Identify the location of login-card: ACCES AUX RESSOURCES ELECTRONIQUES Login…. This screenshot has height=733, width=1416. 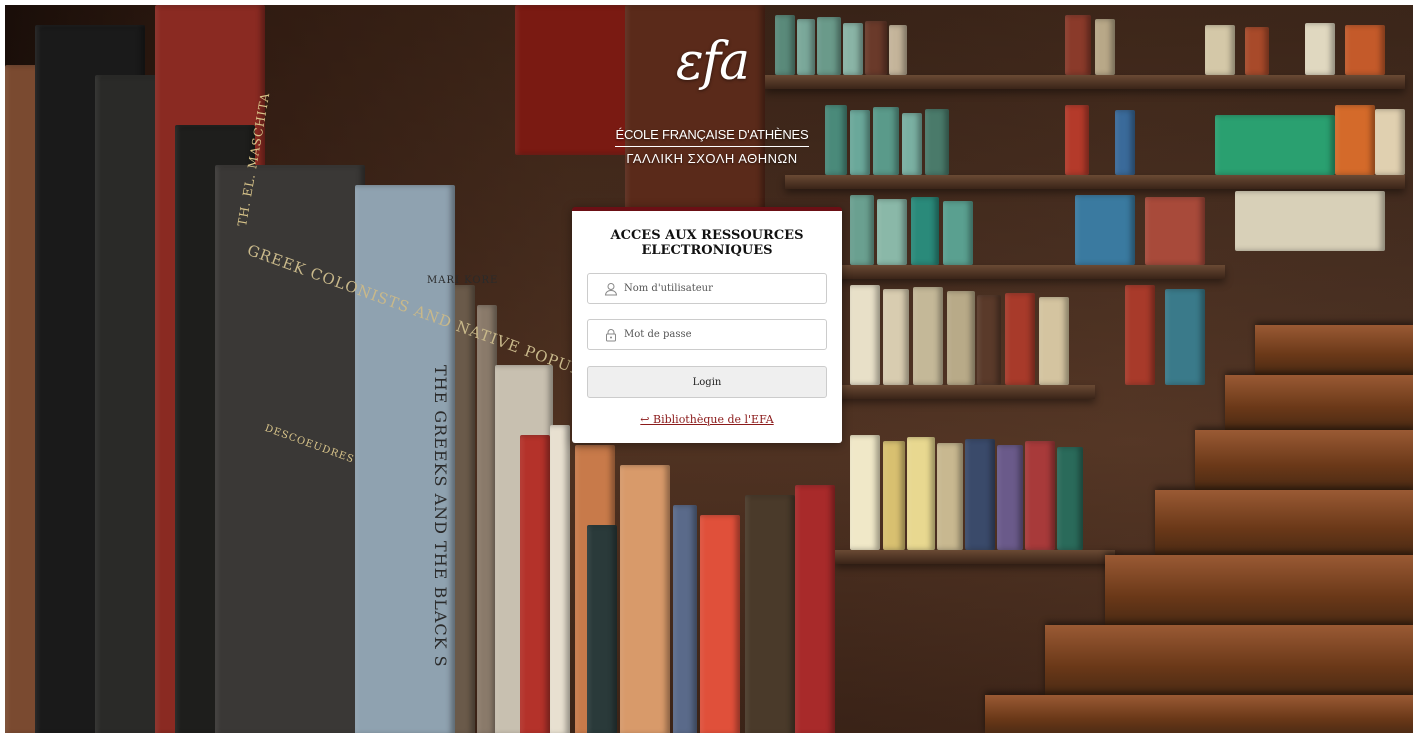
(707, 325).